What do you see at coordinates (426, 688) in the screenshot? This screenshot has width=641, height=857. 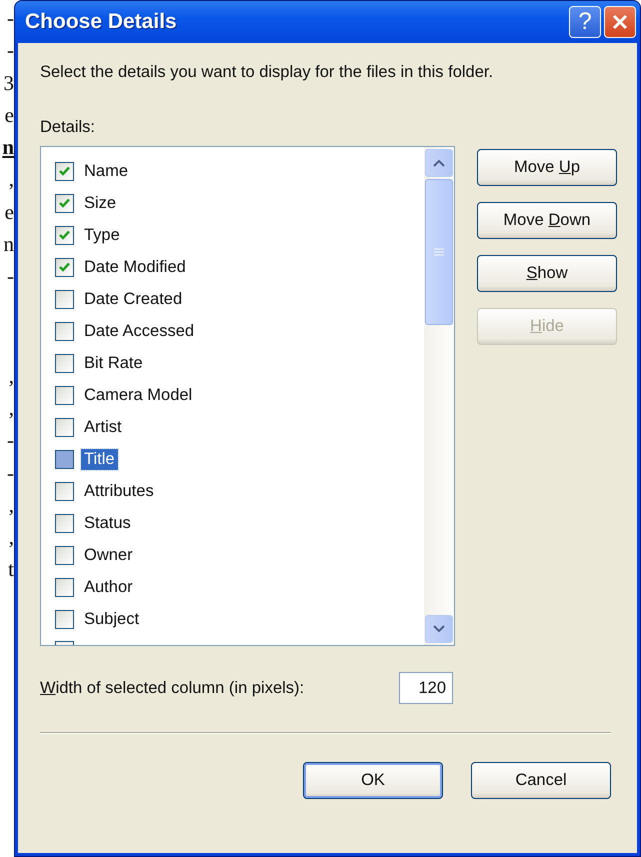 I see `width-input: 120` at bounding box center [426, 688].